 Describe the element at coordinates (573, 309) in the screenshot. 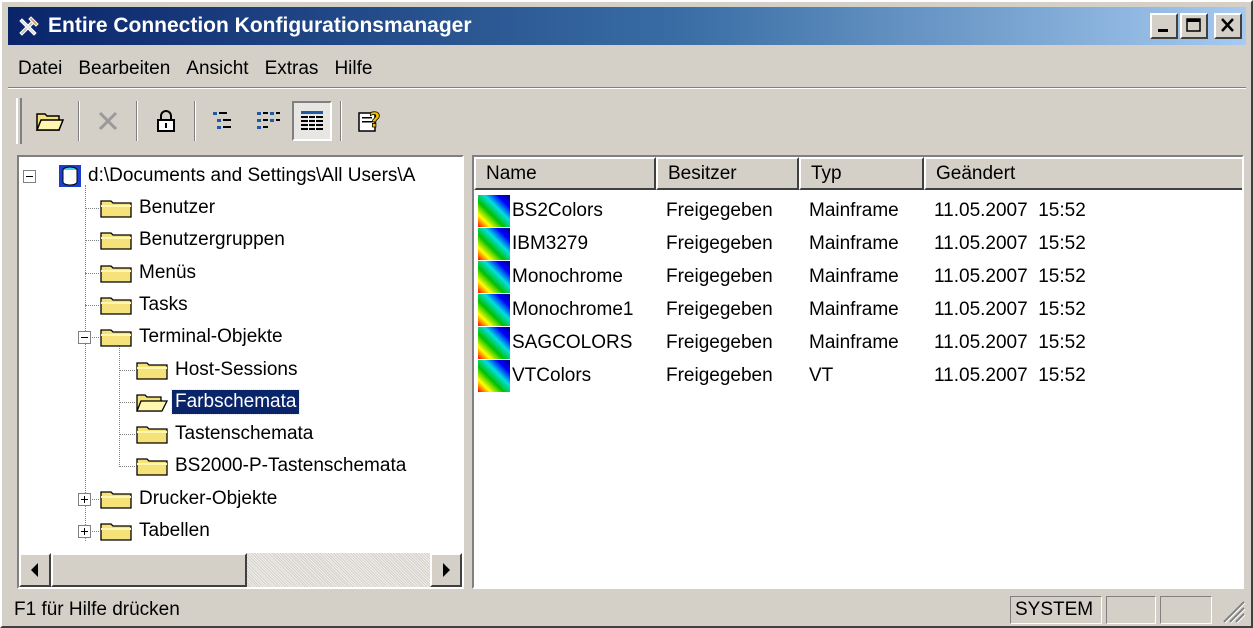

I see `cell-name-text: Monochrome1` at that location.